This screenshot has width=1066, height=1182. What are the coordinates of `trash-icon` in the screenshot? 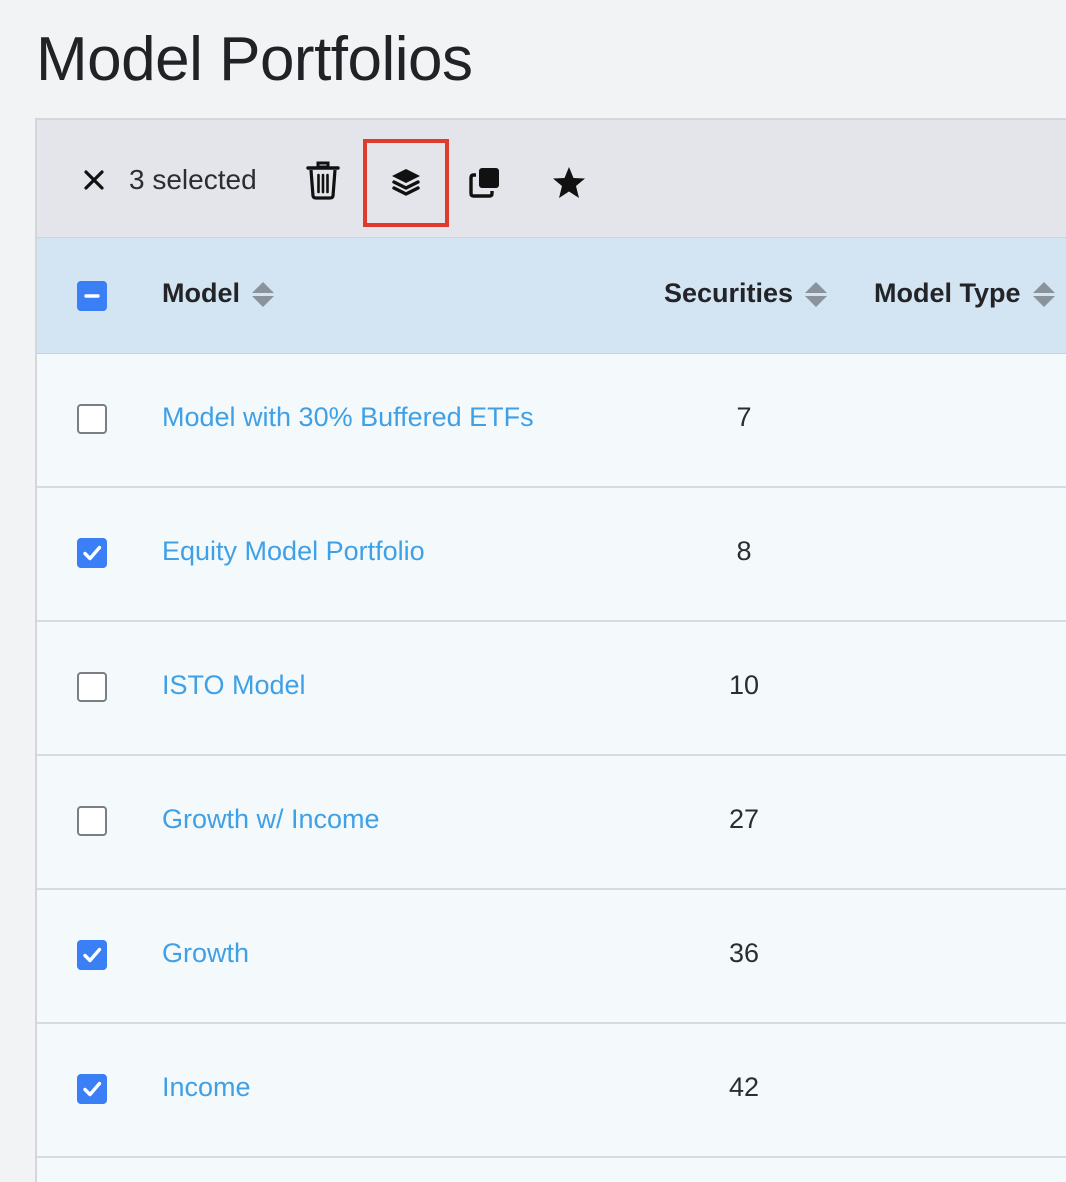 It's located at (323, 180).